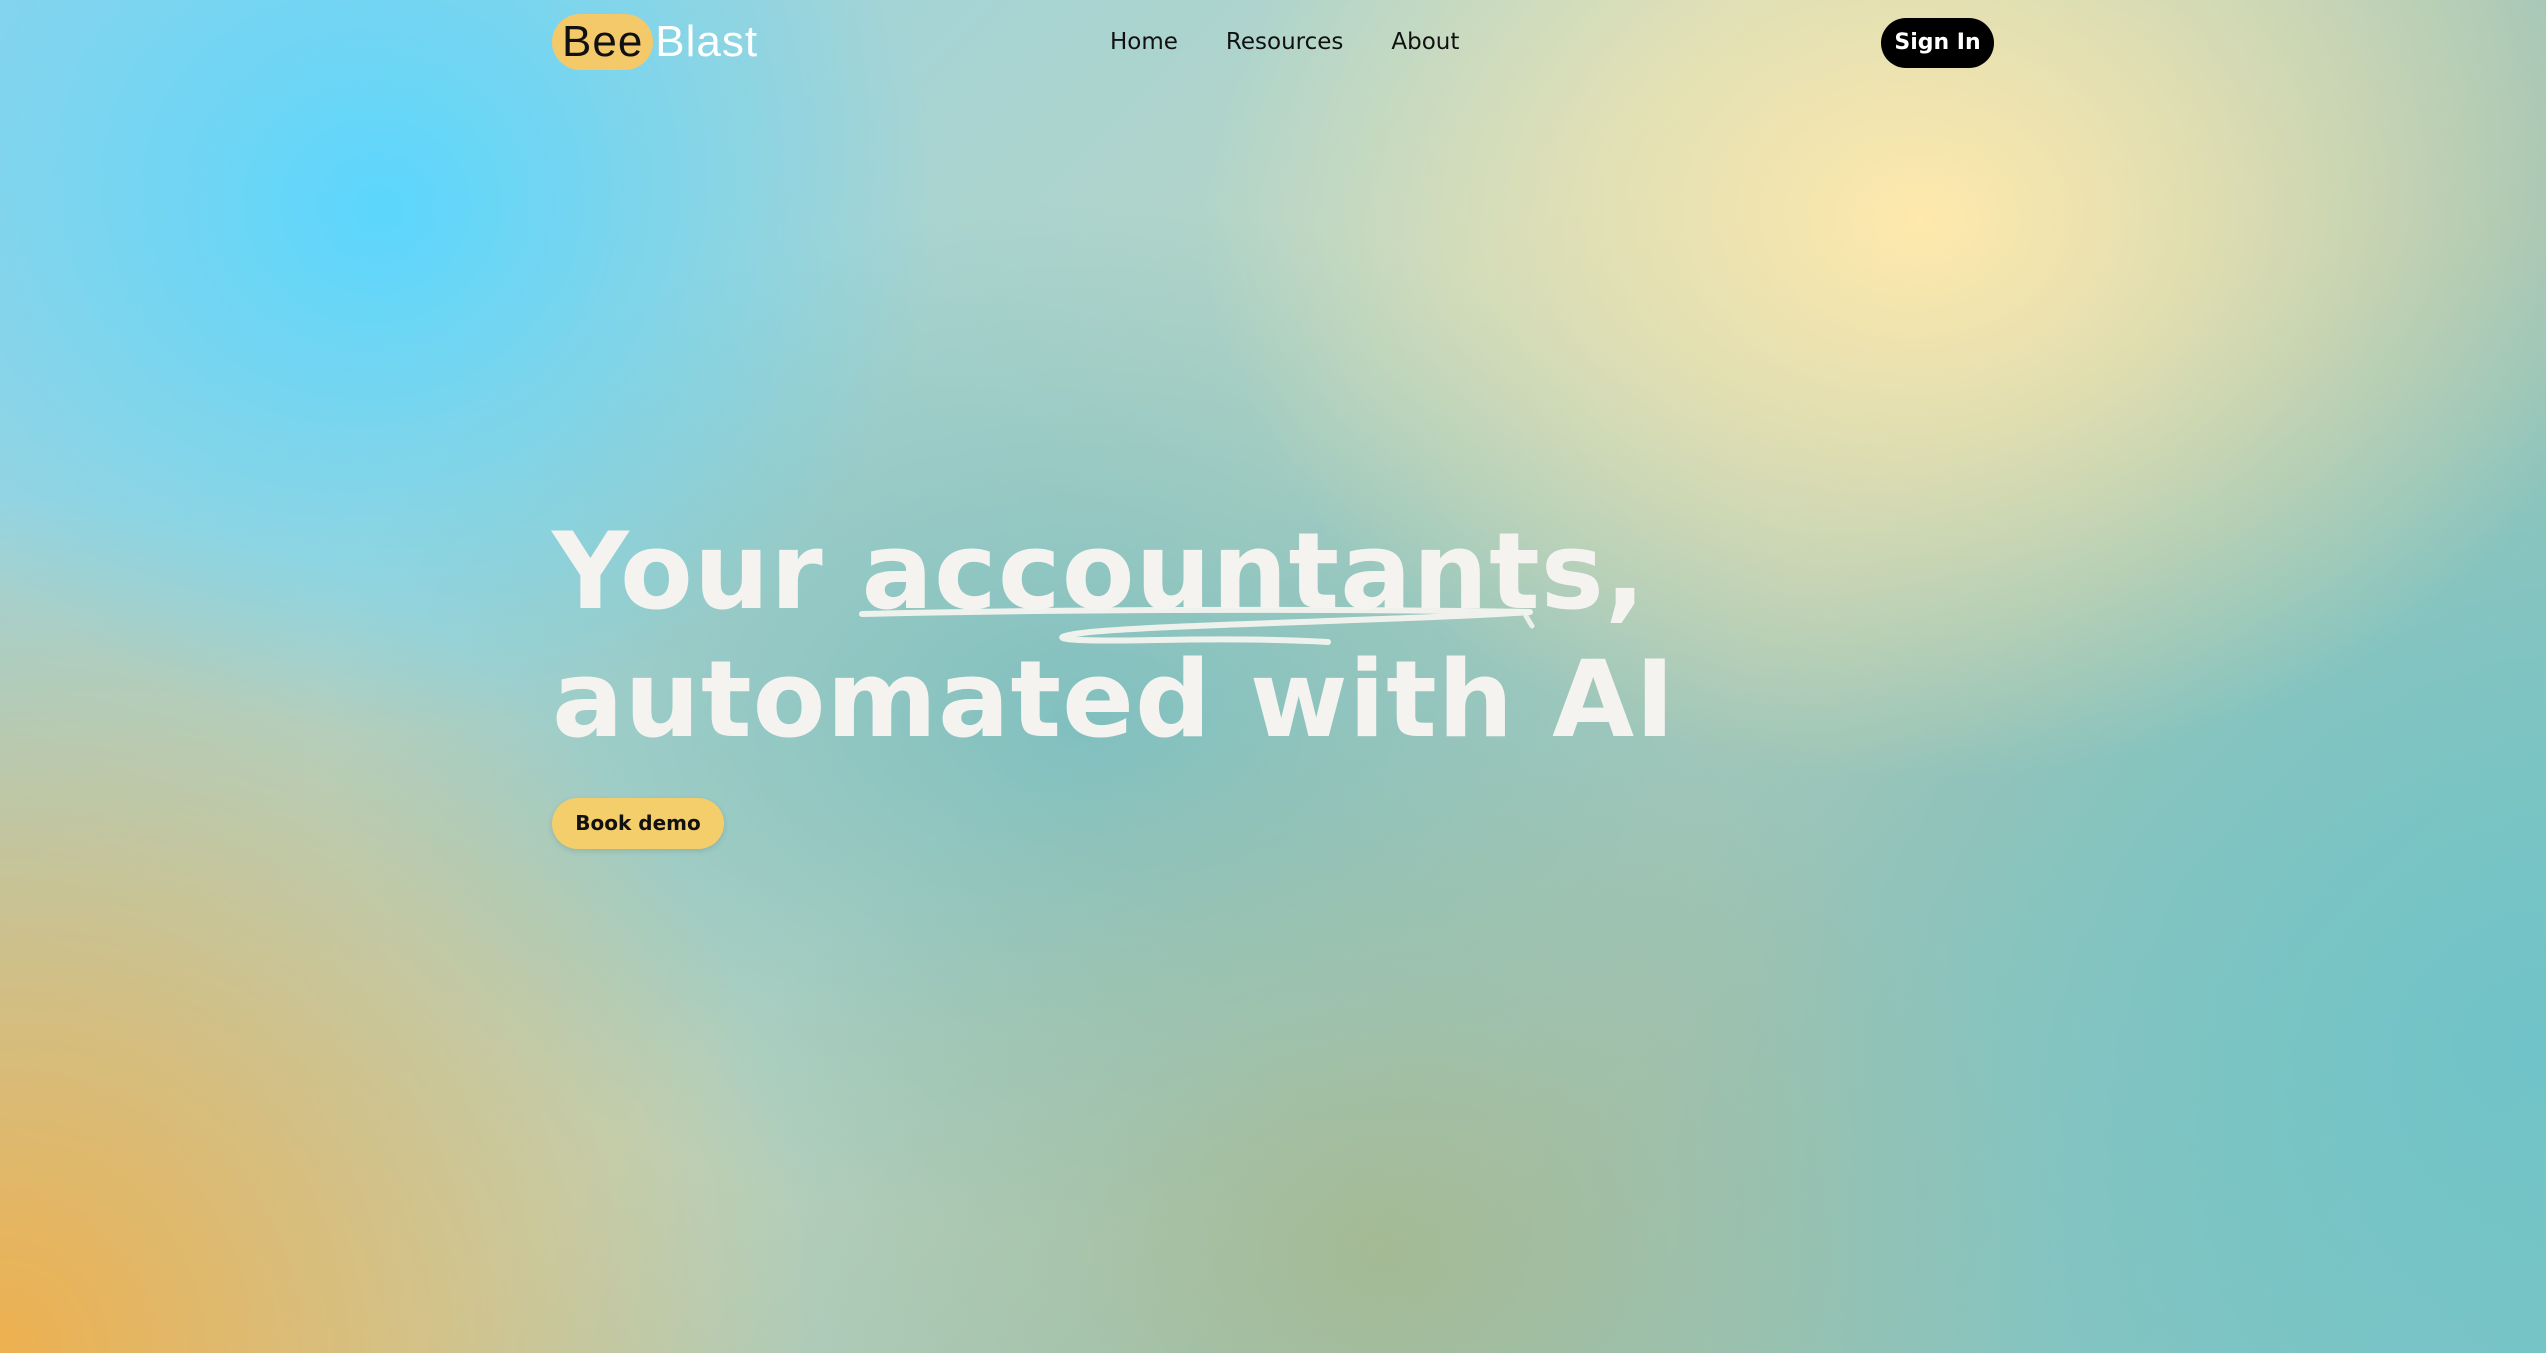 The width and height of the screenshot is (2546, 1353). What do you see at coordinates (638, 823) in the screenshot?
I see `book-demo-button: Book demo` at bounding box center [638, 823].